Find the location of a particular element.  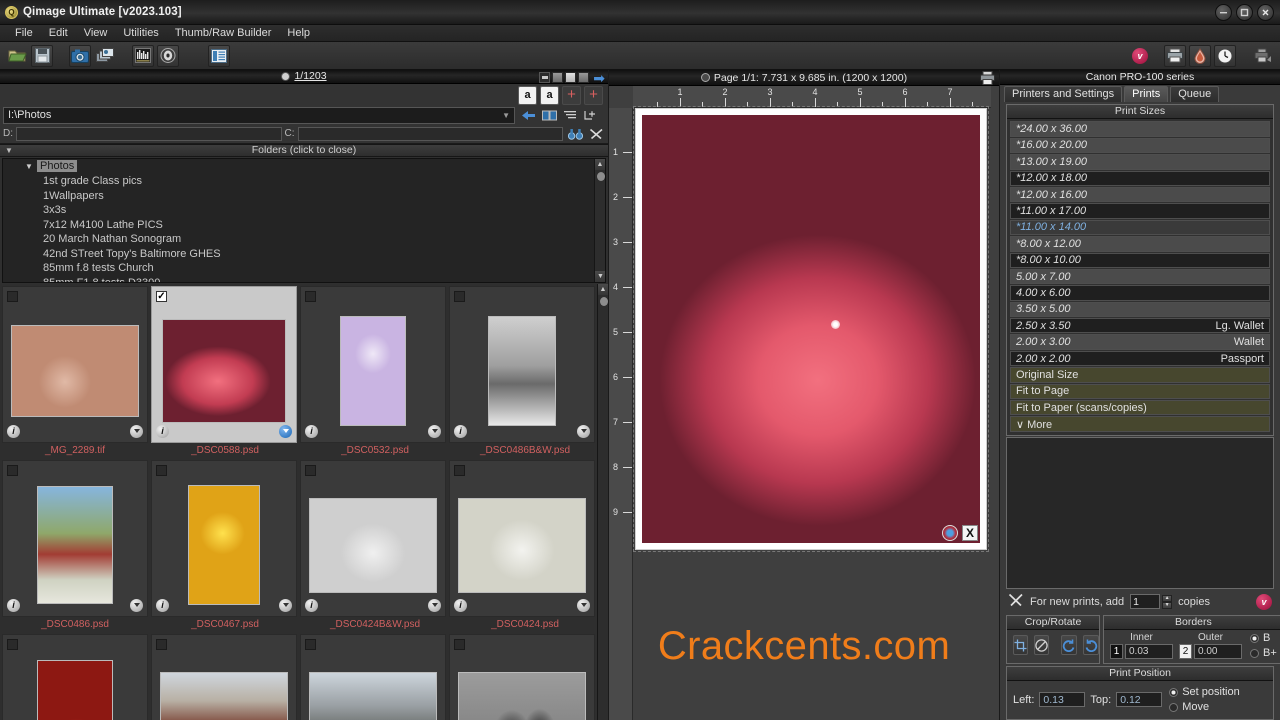

print-size-item: *12.00 x 18.00 is located at coordinates (1140, 178).